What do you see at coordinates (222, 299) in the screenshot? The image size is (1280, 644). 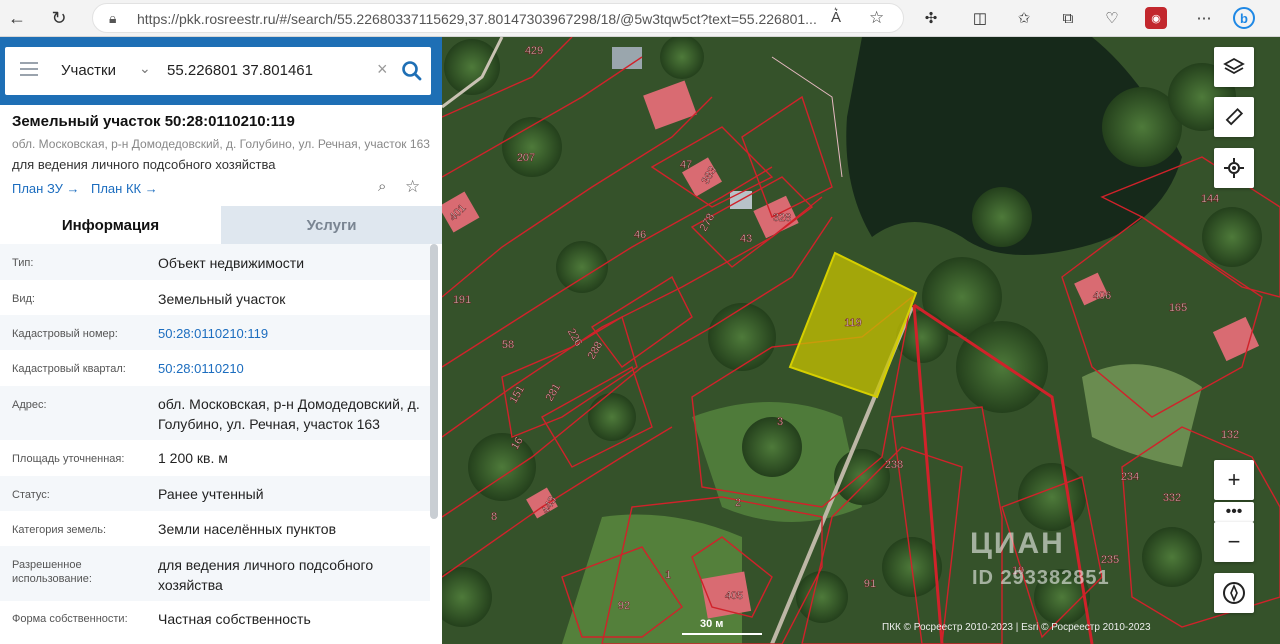 I see `row-value: Земельный участок` at bounding box center [222, 299].